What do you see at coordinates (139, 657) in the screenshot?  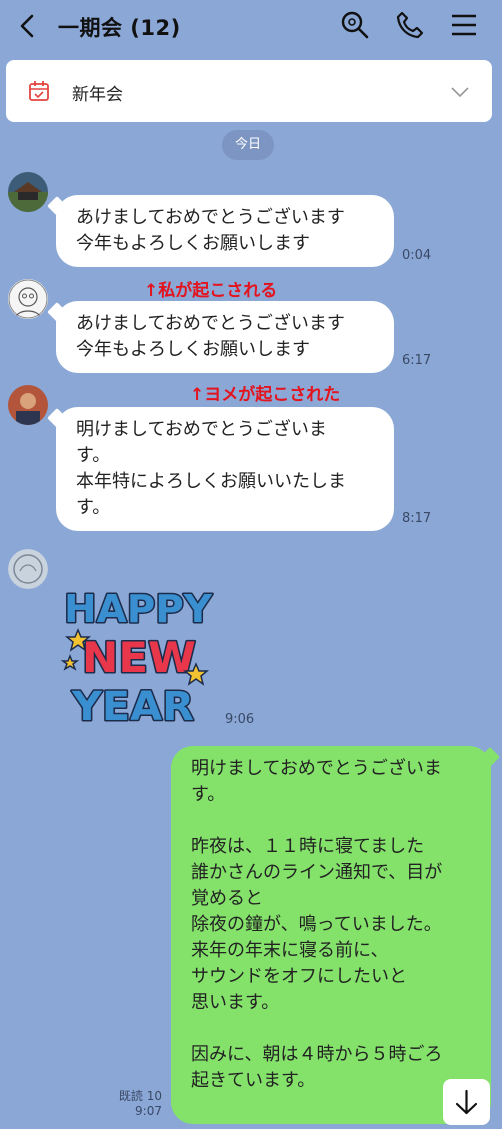 I see `sticker-line-2: NEW` at bounding box center [139, 657].